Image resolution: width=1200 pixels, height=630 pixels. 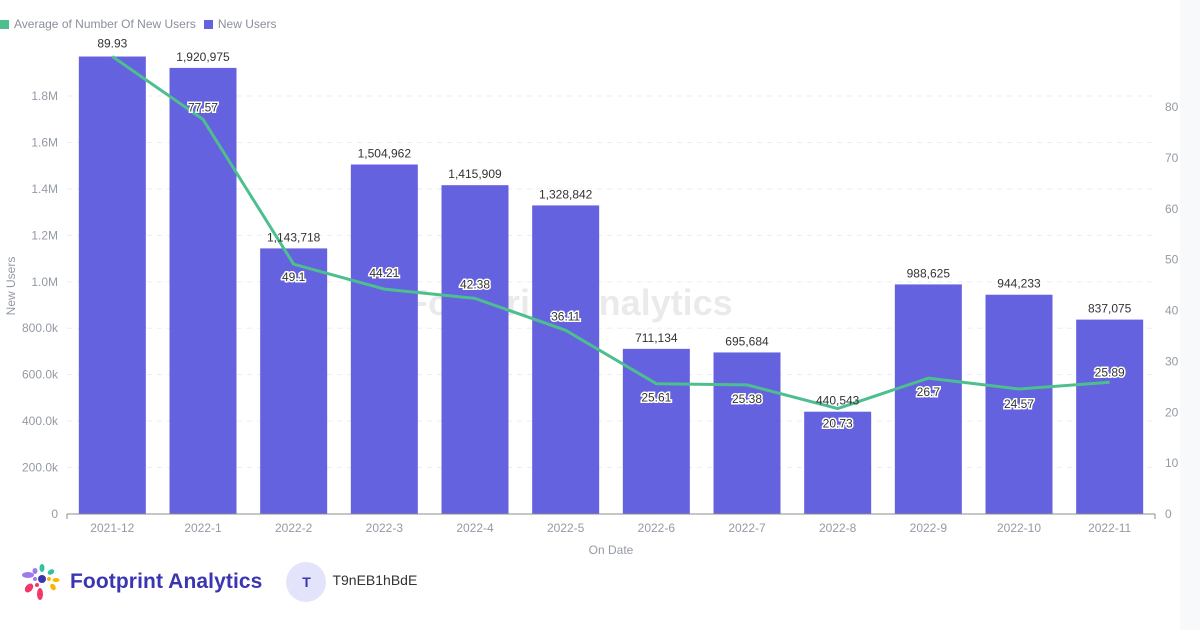 What do you see at coordinates (1110, 372) in the screenshot?
I see `line-value-label: 25.89` at bounding box center [1110, 372].